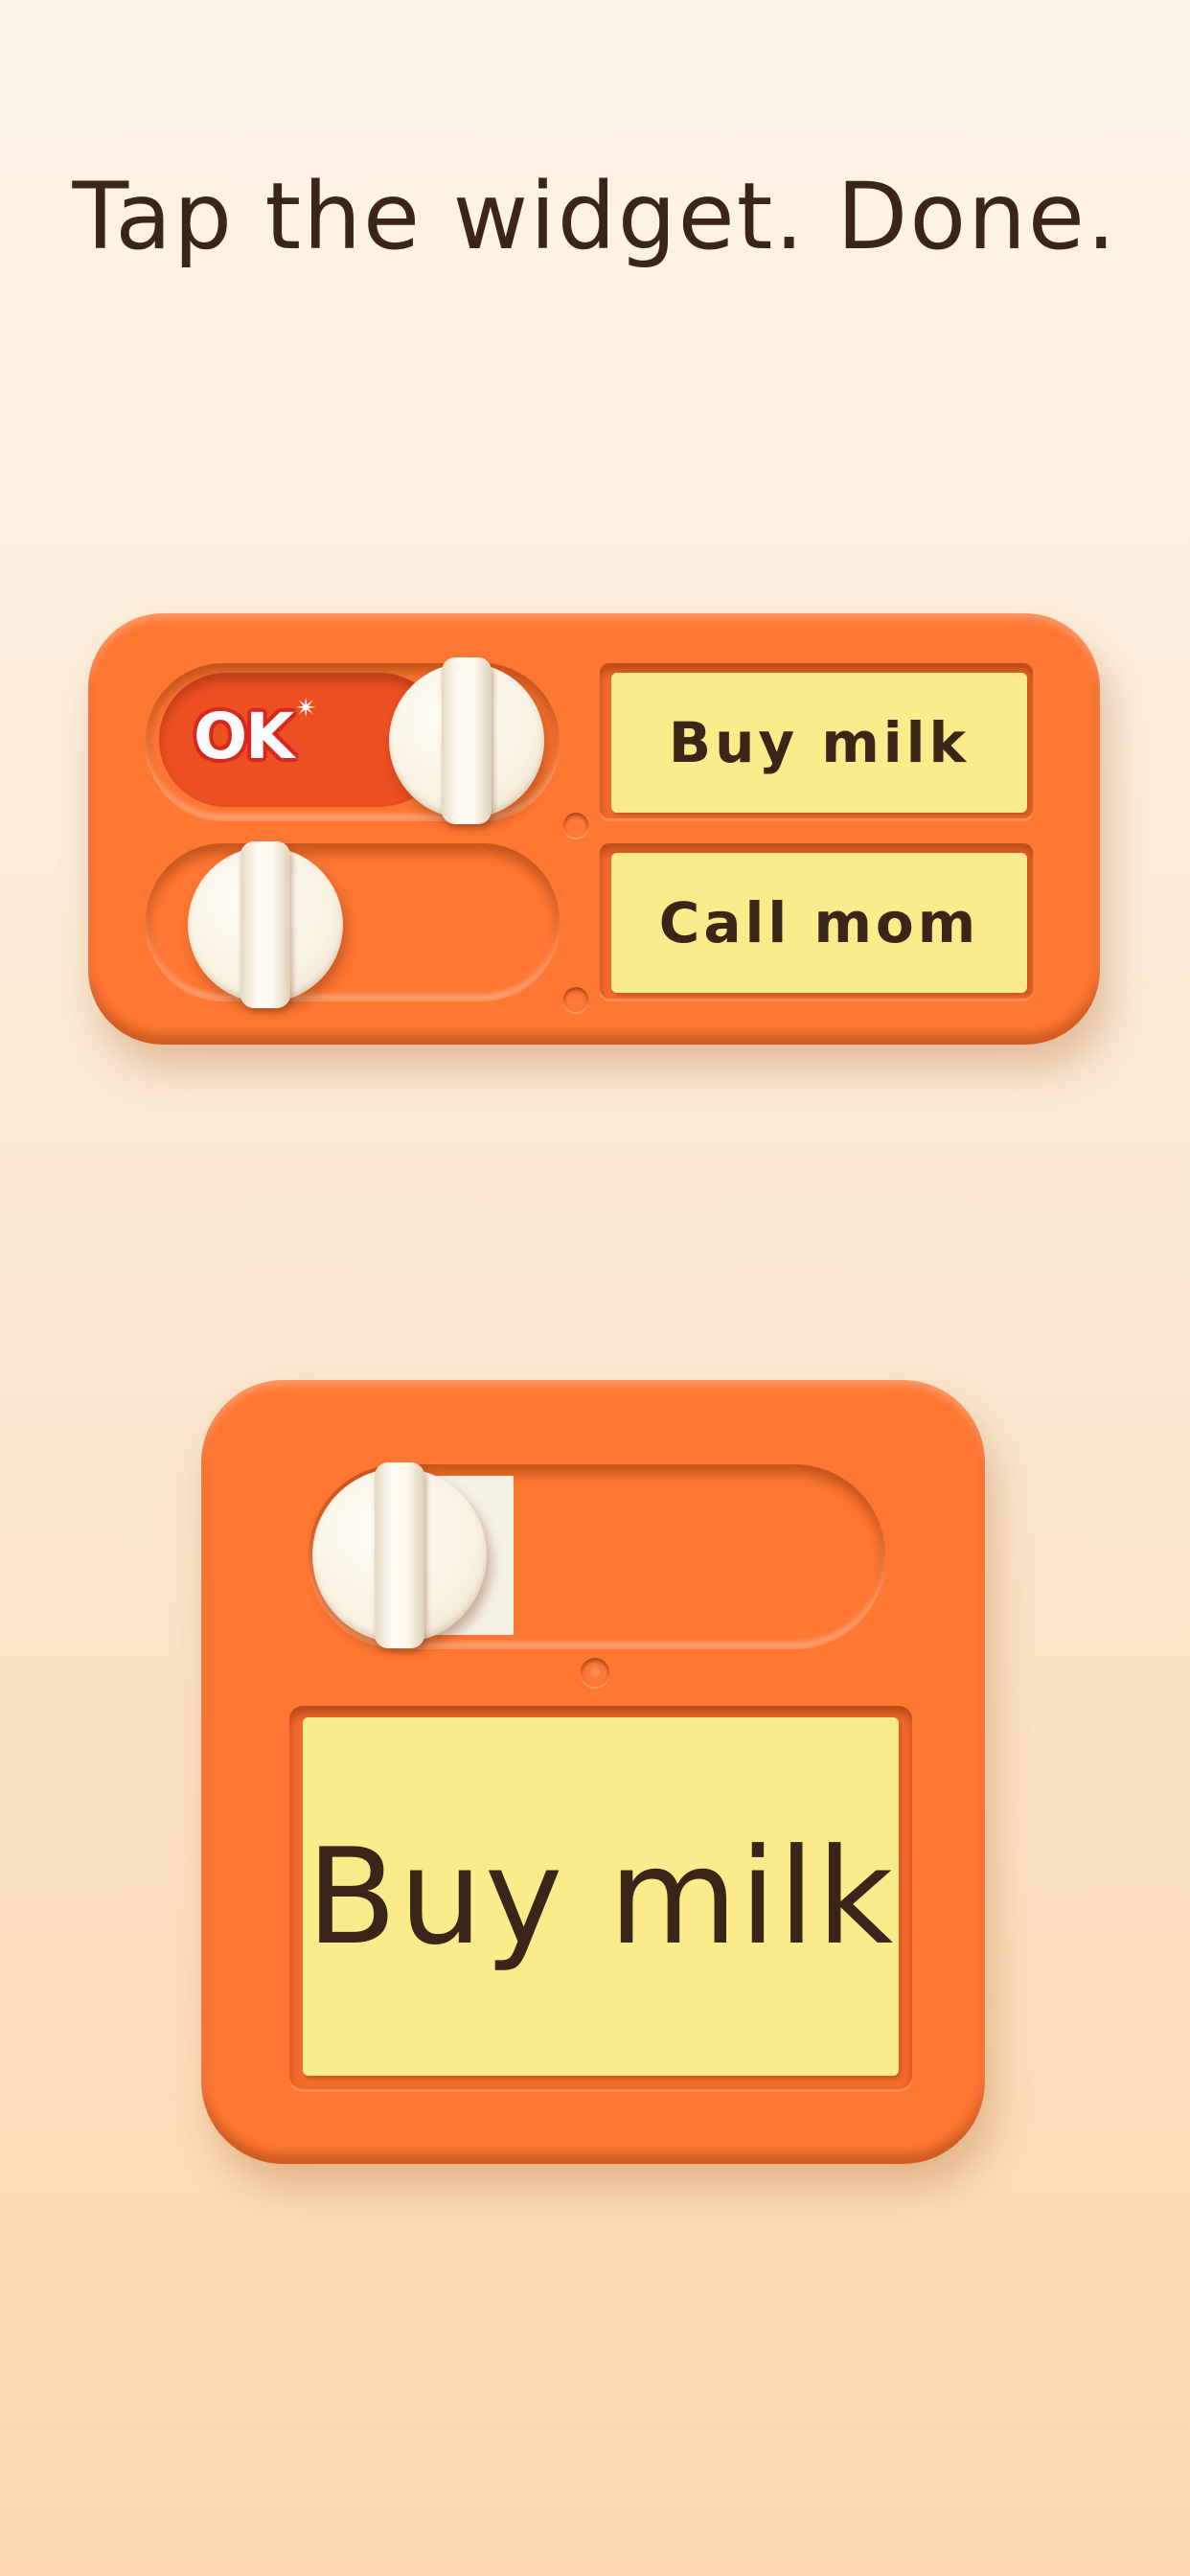  What do you see at coordinates (819, 743) in the screenshot?
I see `note-buy-milk: Buy milk` at bounding box center [819, 743].